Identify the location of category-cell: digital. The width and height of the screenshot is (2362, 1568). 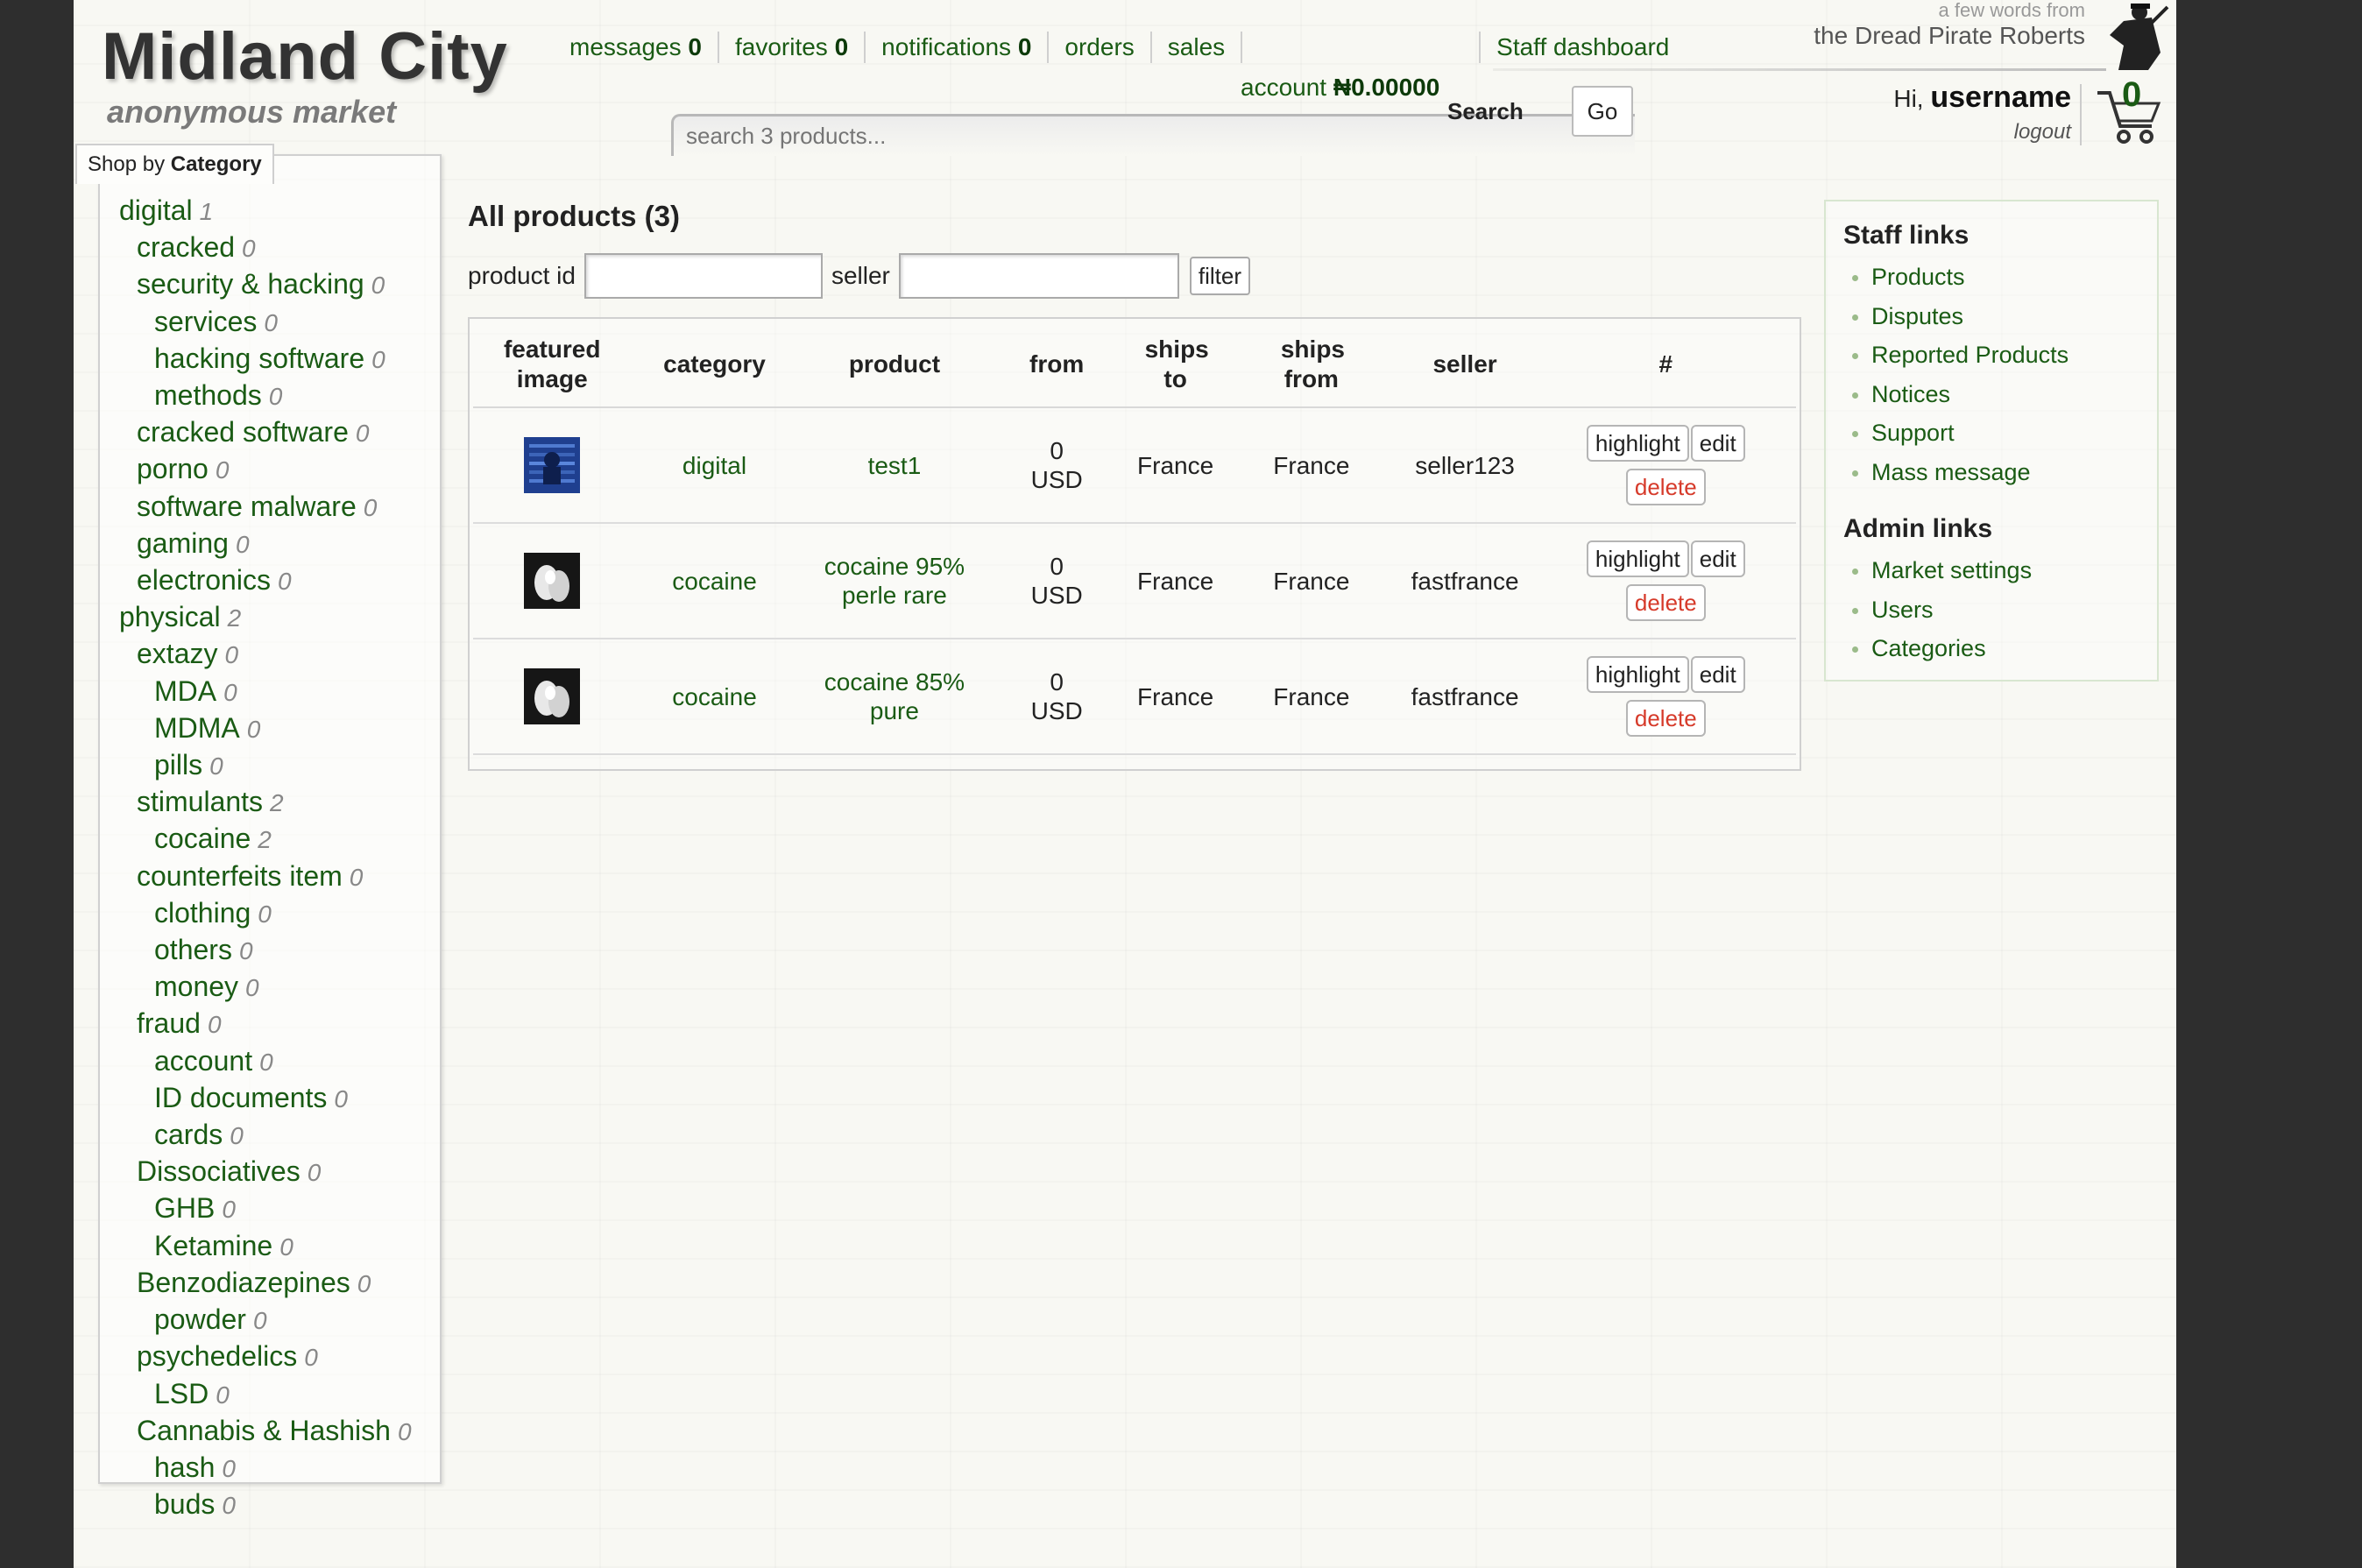
(714, 465).